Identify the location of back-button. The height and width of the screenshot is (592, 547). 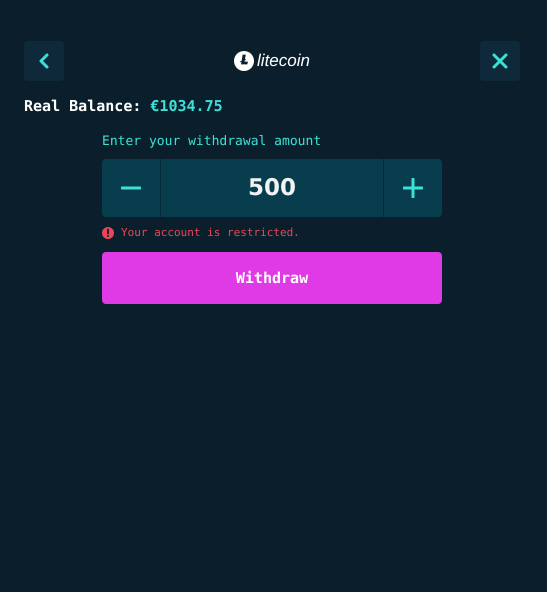
(44, 61).